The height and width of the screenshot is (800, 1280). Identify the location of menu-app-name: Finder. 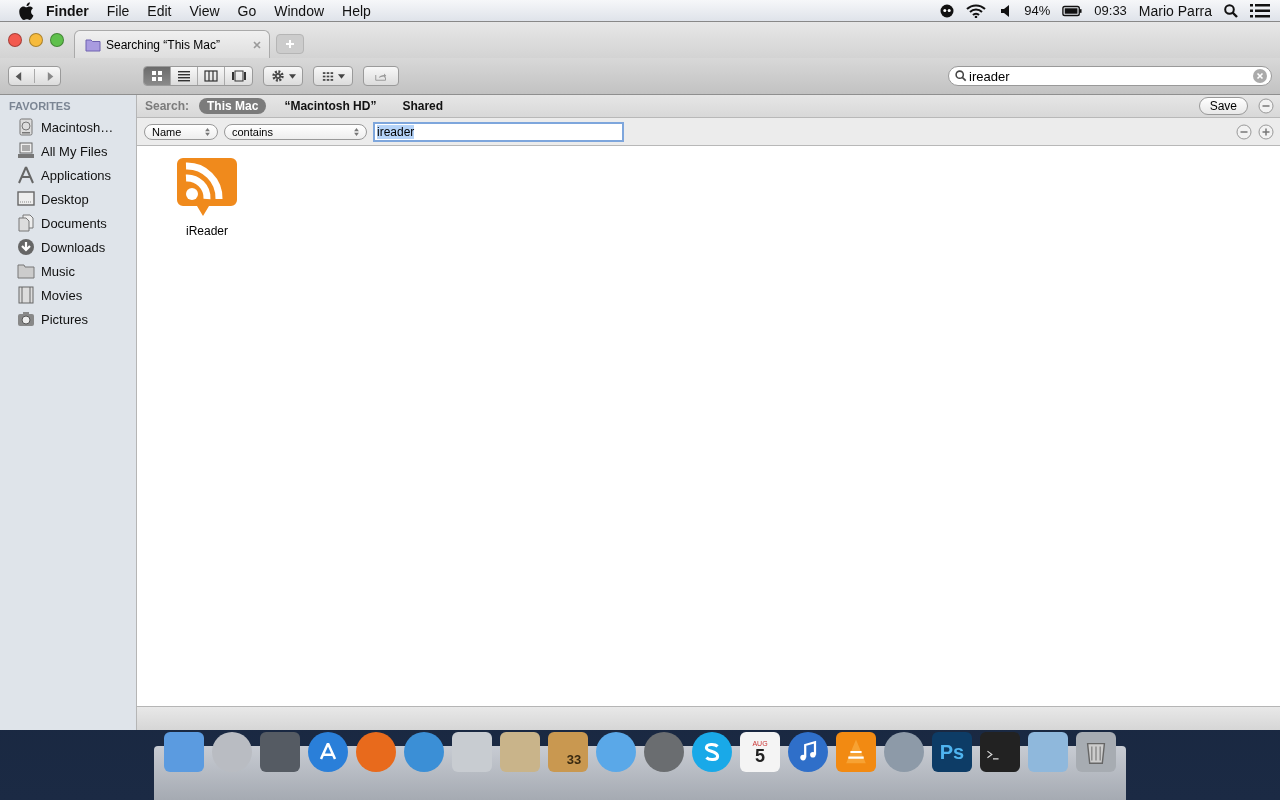
(67, 10).